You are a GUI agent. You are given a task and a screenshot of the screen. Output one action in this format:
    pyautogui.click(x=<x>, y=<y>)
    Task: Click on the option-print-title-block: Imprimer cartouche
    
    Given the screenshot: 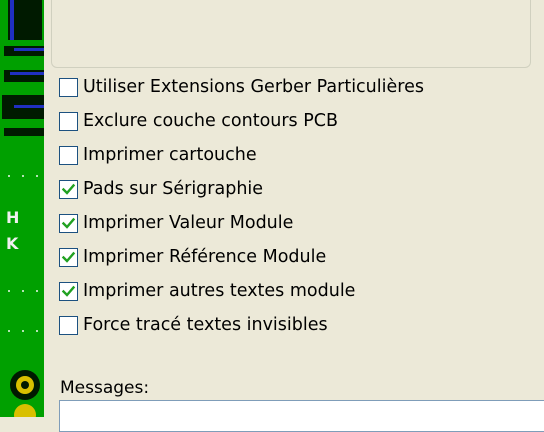 What is the action you would take?
    pyautogui.click(x=279, y=155)
    